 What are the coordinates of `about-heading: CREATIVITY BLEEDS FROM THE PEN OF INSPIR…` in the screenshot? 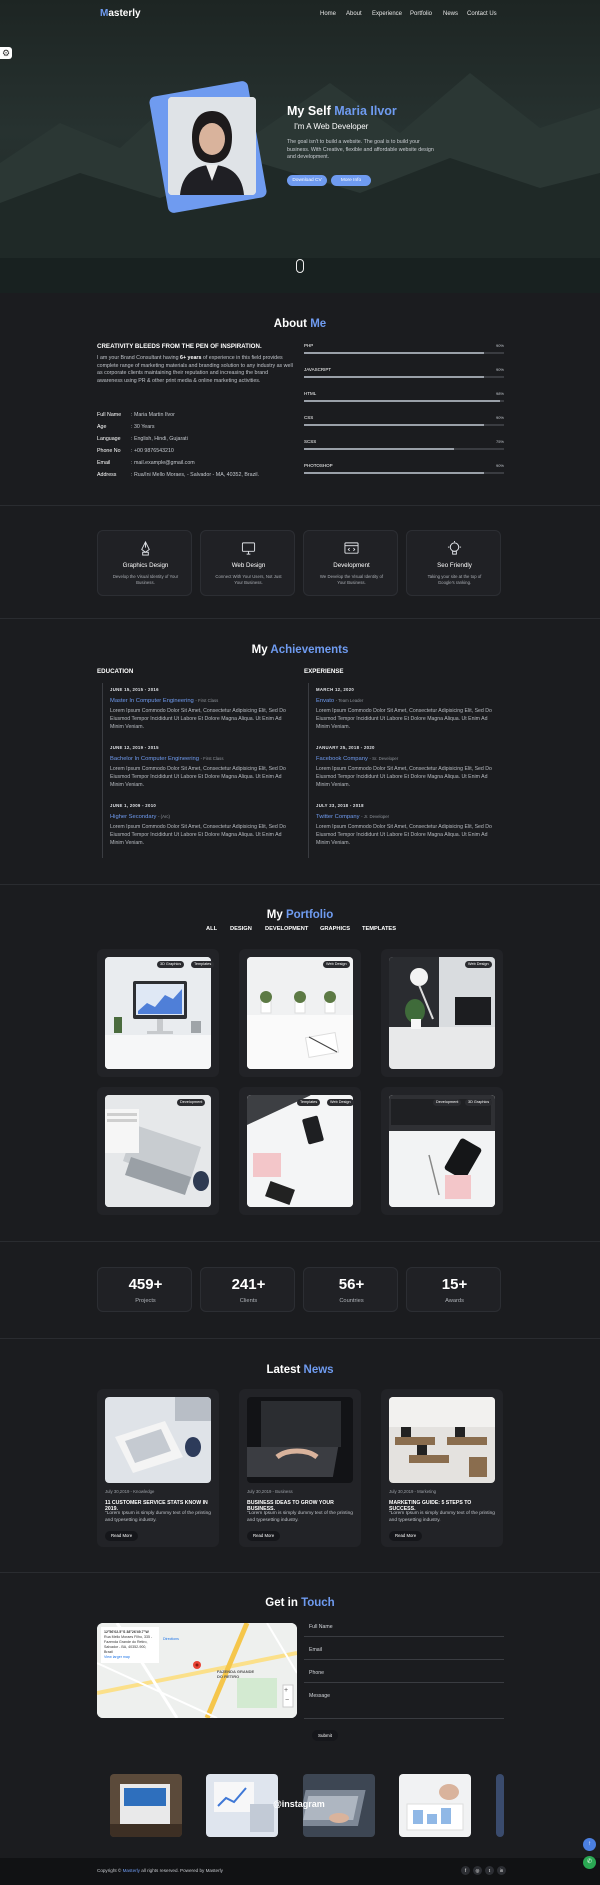 It's located at (179, 346).